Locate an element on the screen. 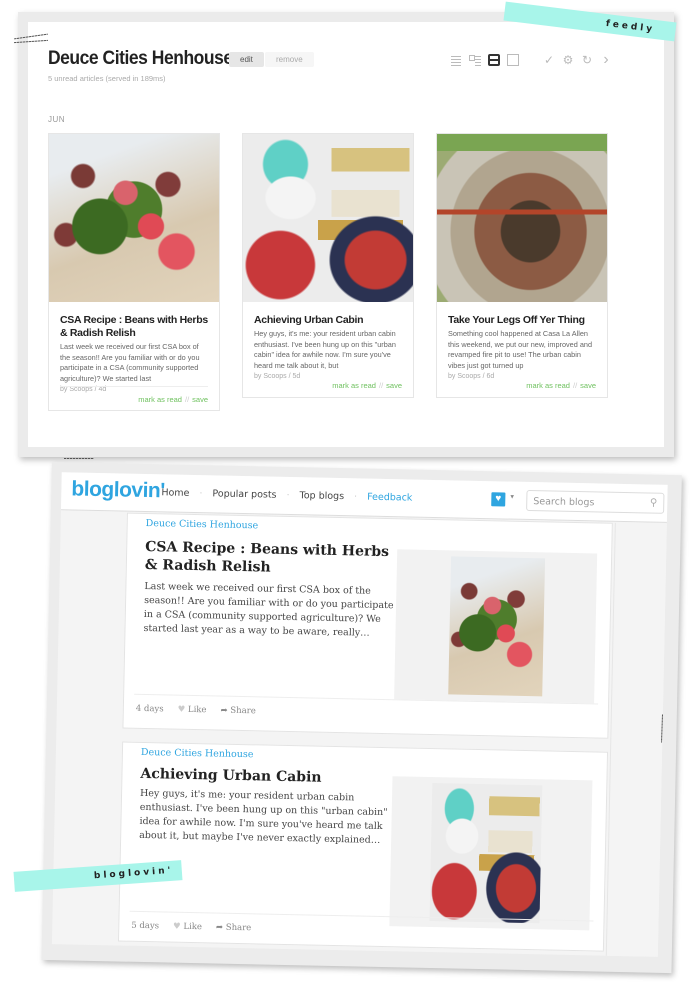 Image resolution: width=700 pixels, height=986 pixels. list-view-icon is located at coordinates (456, 60).